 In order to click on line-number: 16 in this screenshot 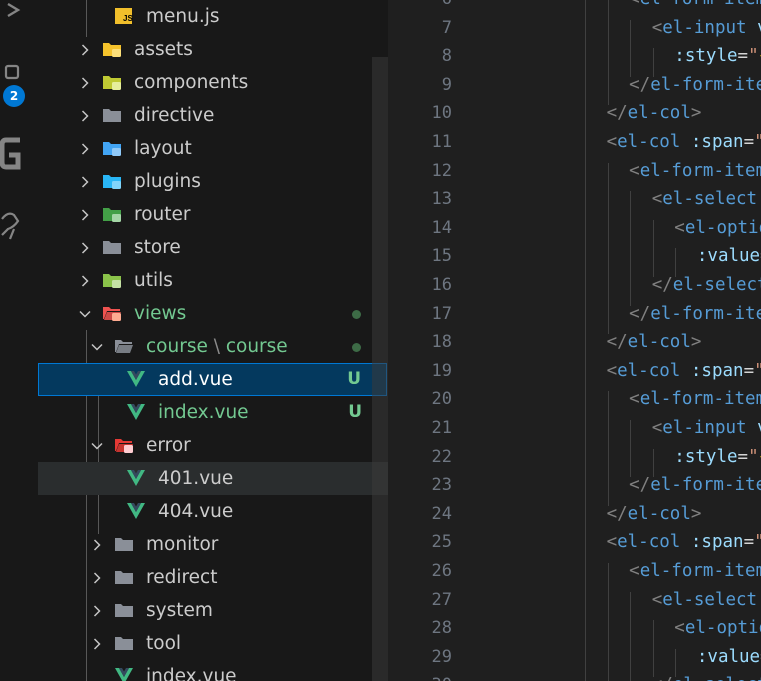, I will do `click(441, 285)`.